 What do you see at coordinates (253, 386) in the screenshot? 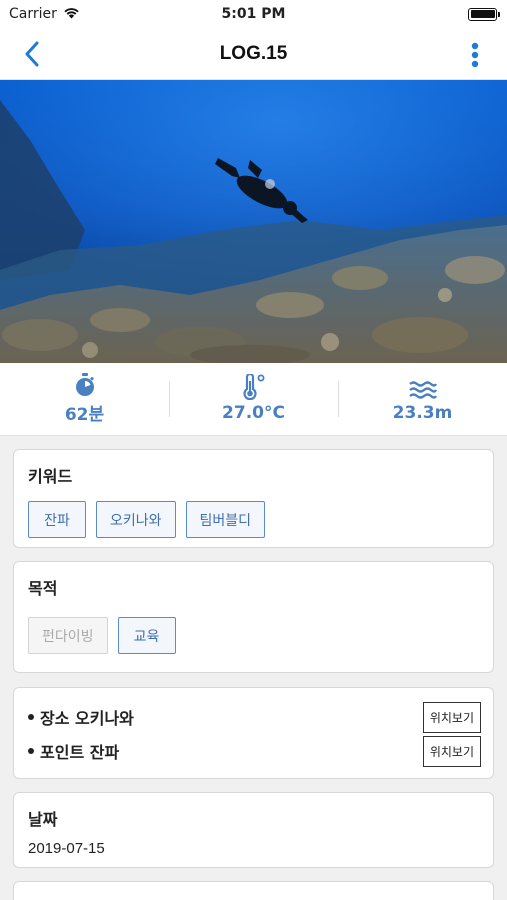
I see `thermometer-icon` at bounding box center [253, 386].